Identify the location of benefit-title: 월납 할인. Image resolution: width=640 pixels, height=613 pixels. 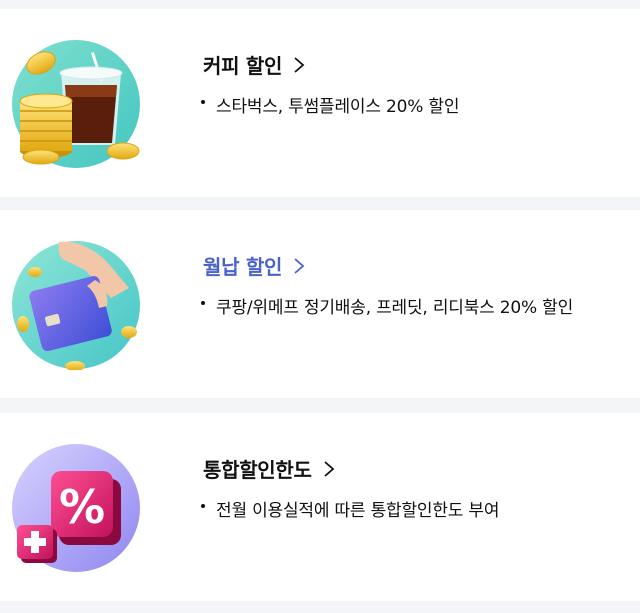
(243, 267).